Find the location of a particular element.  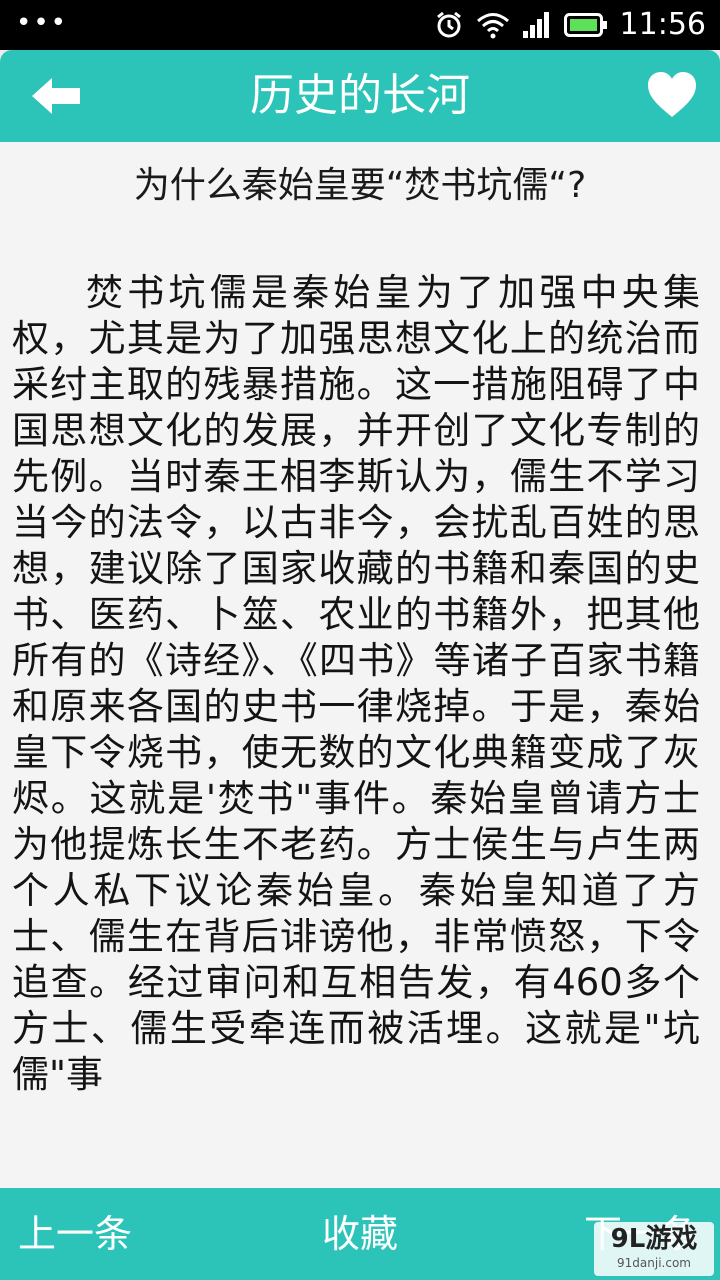

heart-icon is located at coordinates (672, 94).